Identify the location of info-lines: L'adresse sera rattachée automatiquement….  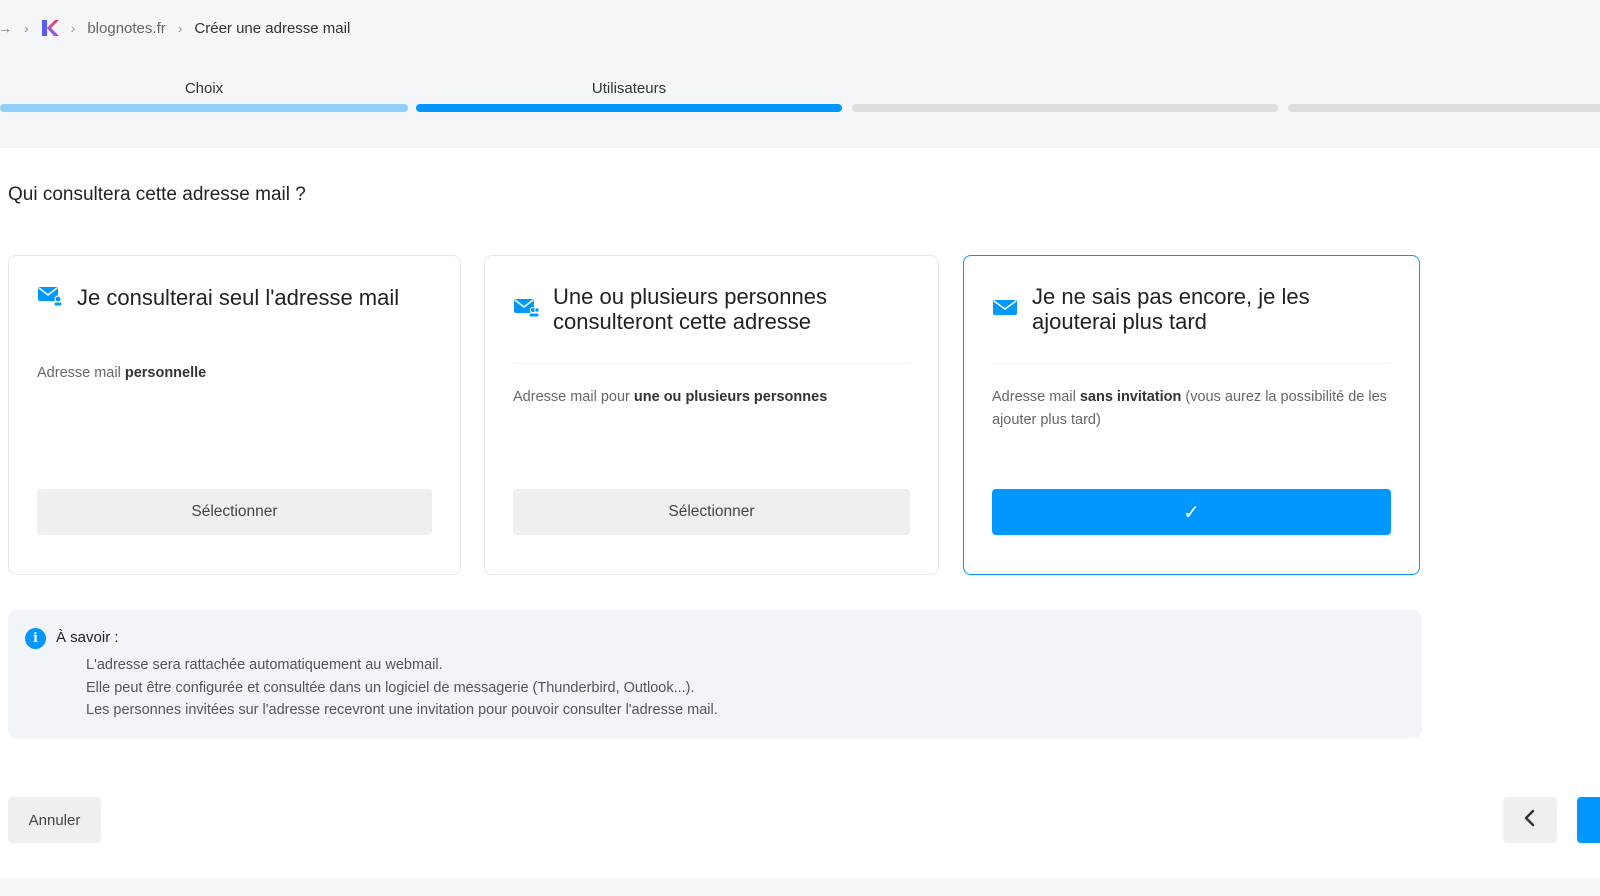
(402, 688).